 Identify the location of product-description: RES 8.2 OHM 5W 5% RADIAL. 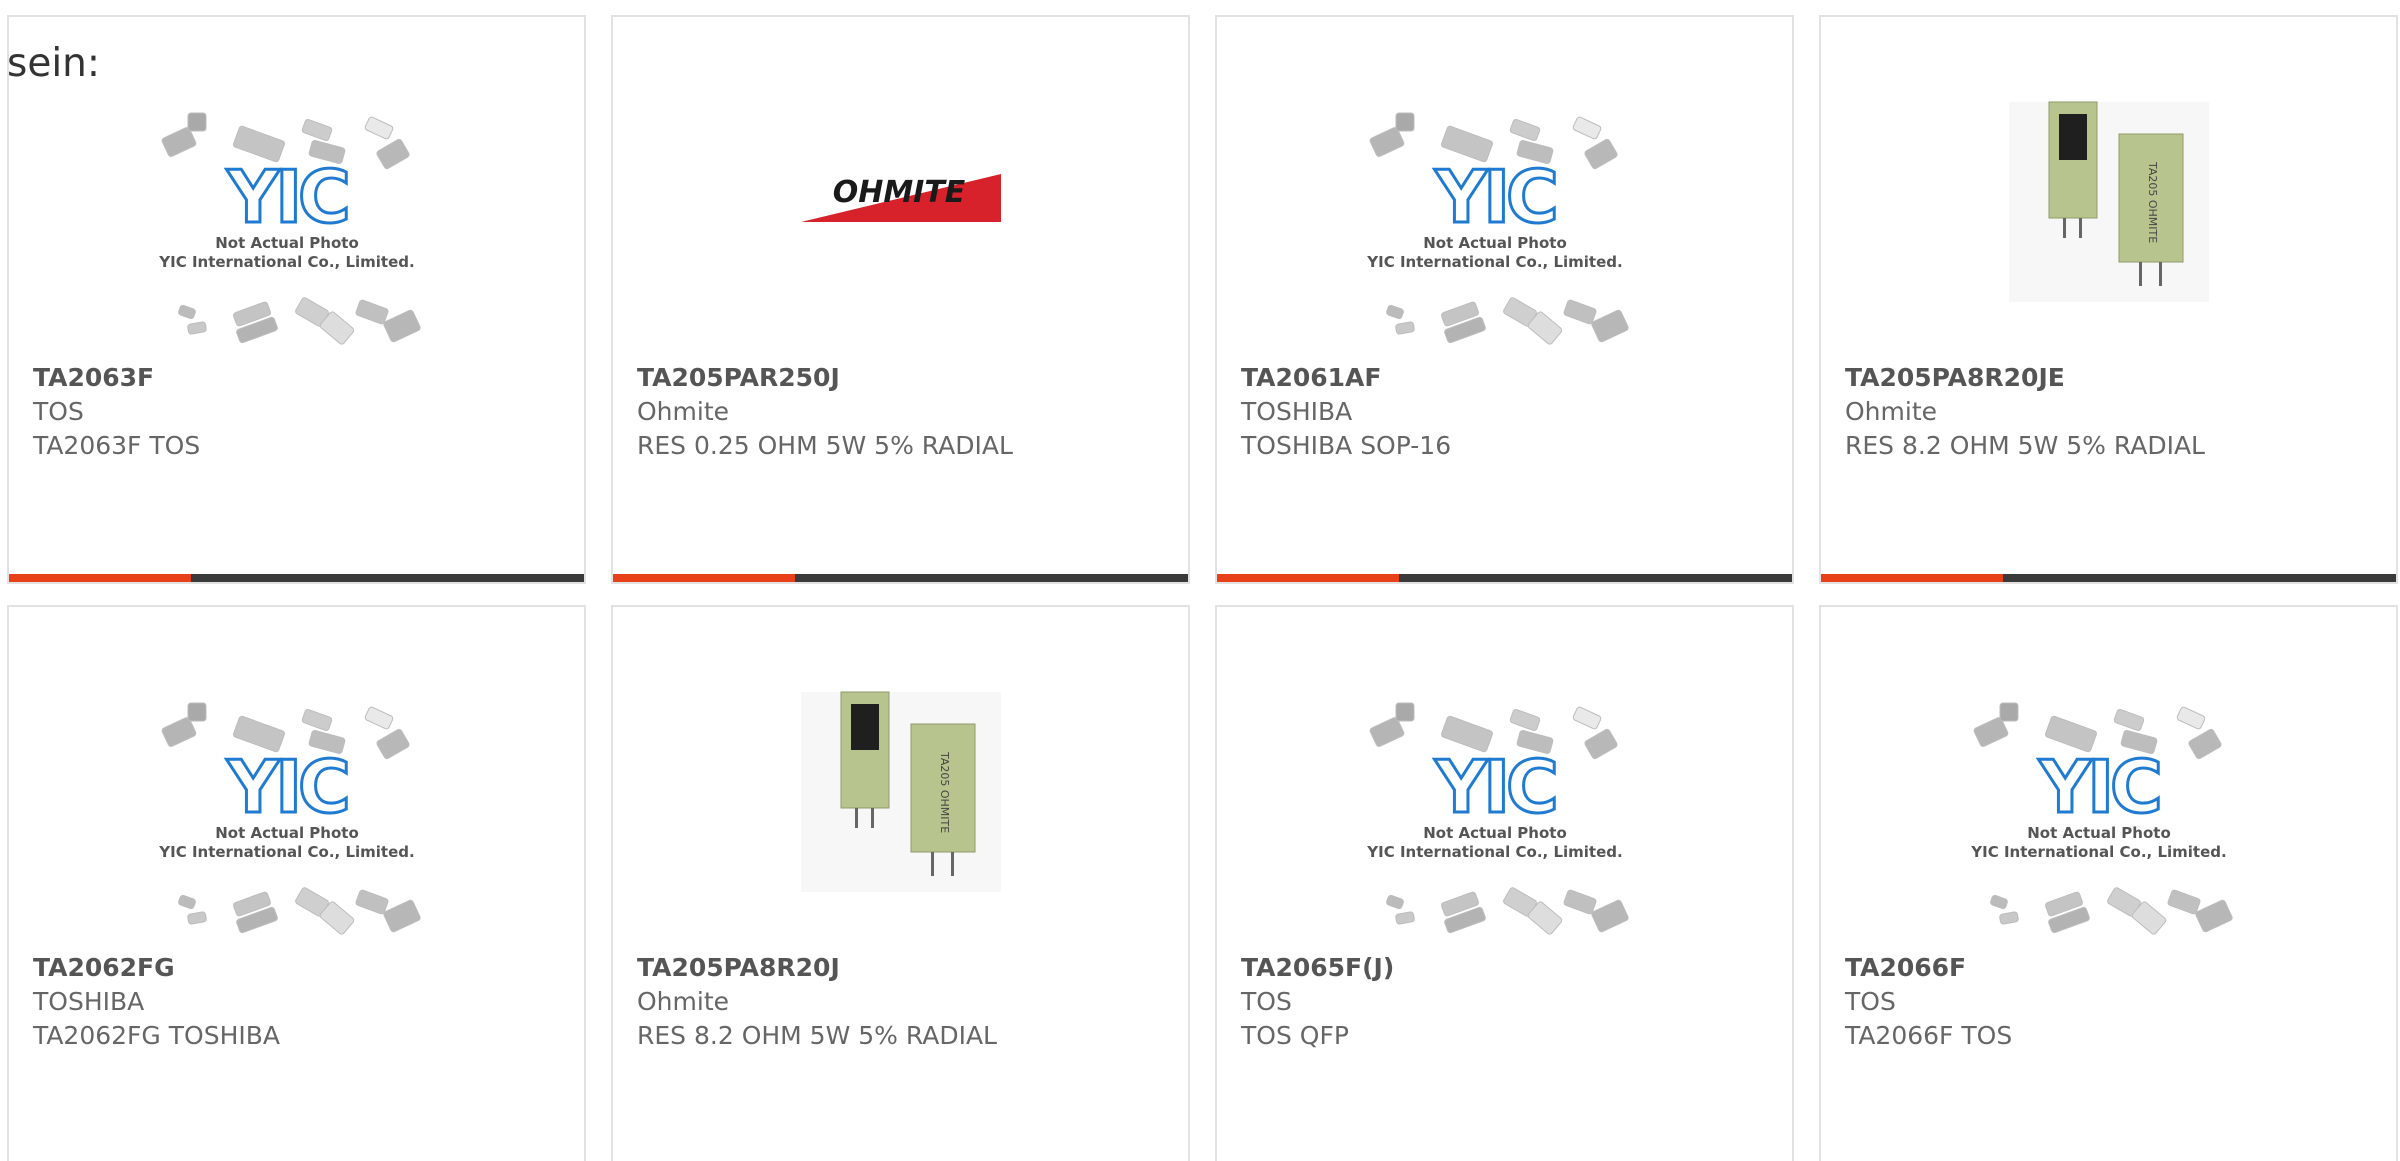
(817, 1035).